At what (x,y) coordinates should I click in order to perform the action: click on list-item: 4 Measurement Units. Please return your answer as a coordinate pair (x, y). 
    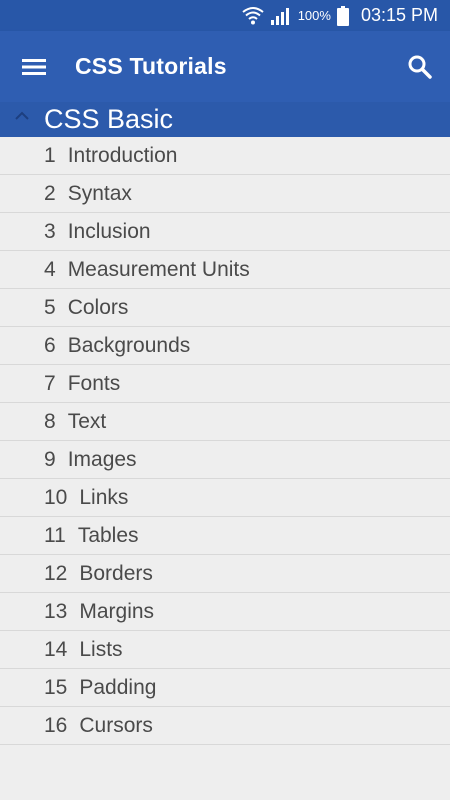
    Looking at the image, I should click on (225, 270).